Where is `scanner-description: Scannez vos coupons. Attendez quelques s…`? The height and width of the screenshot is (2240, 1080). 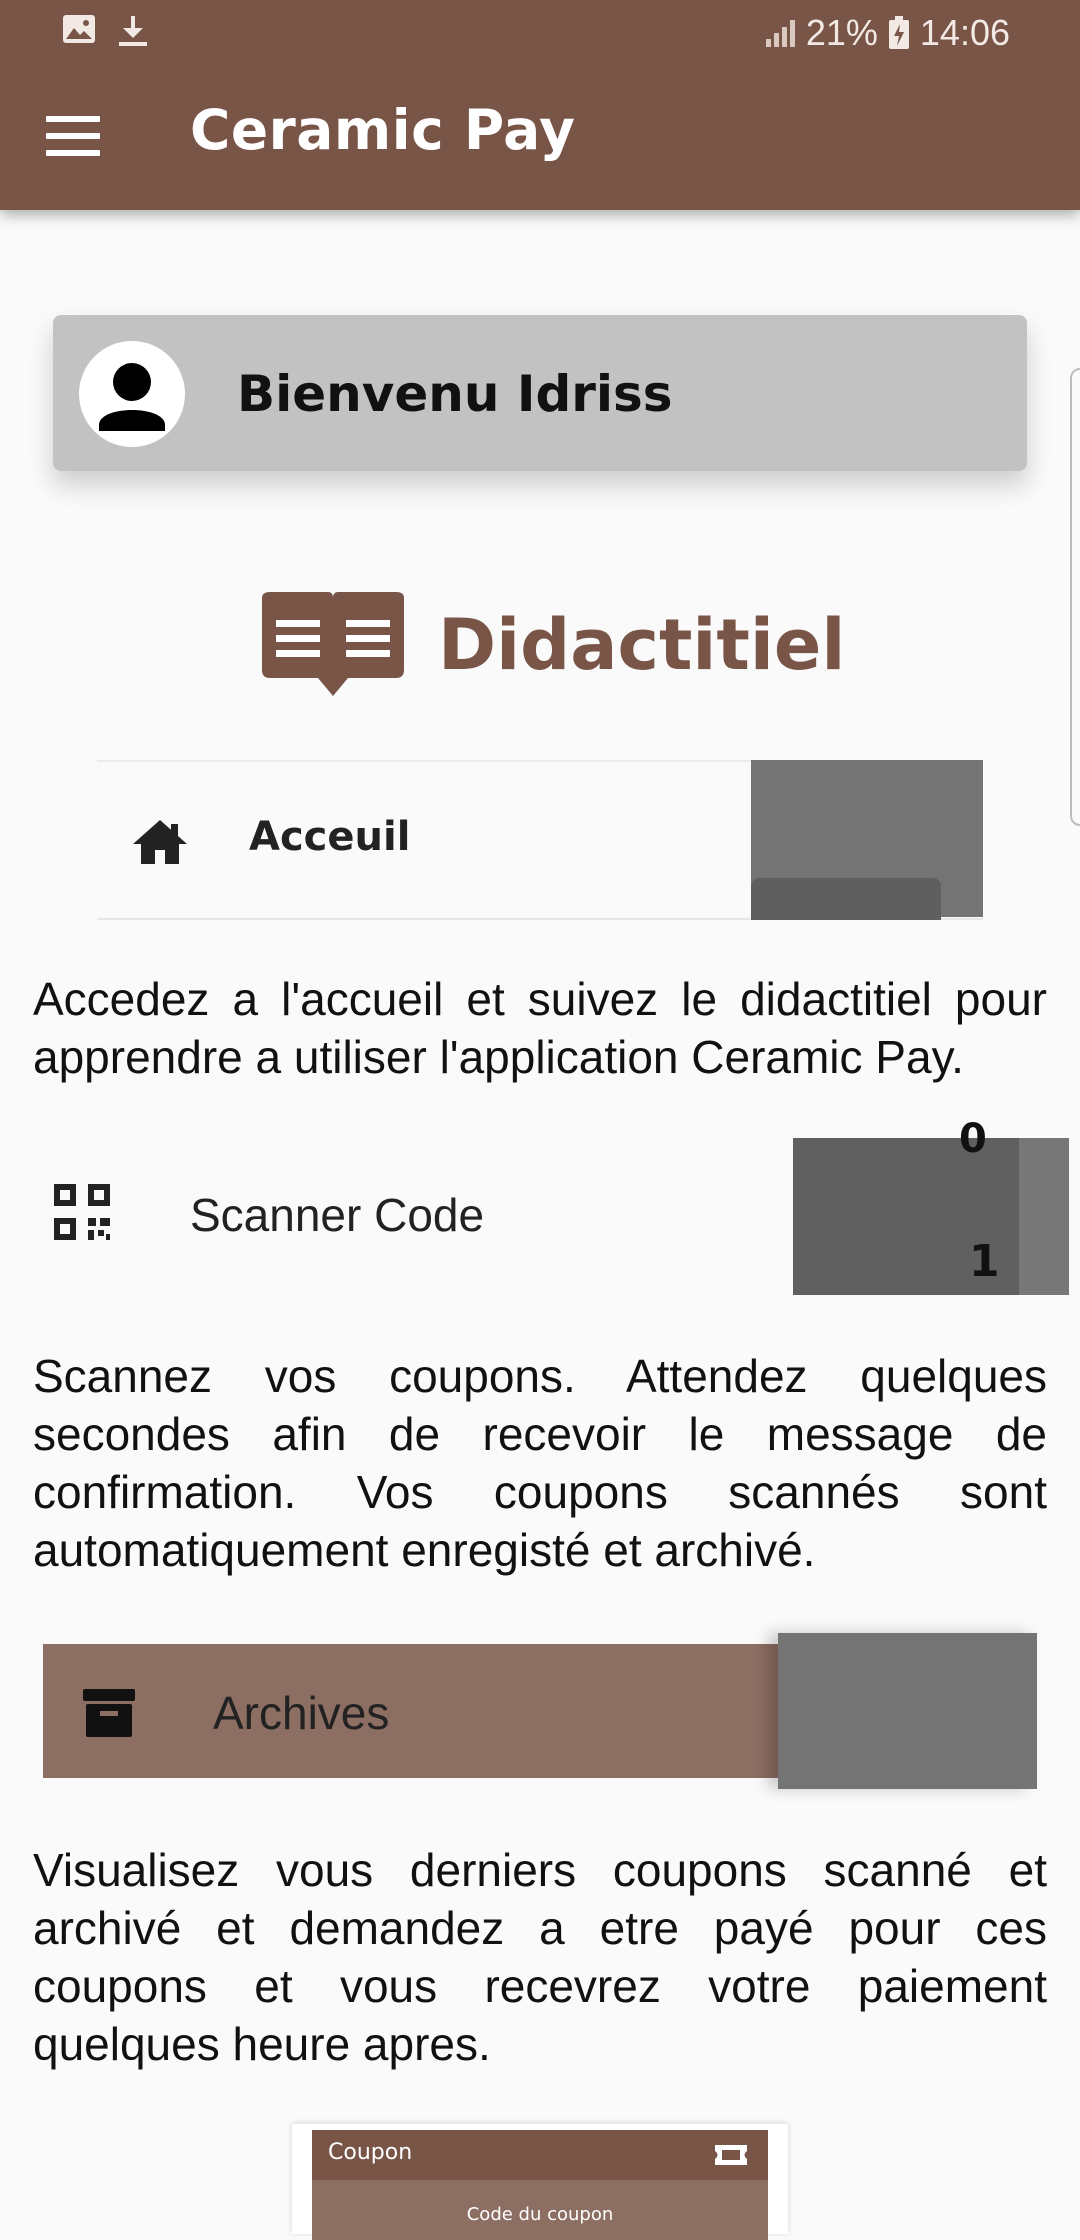 scanner-description: Scannez vos coupons. Attendez quelques s… is located at coordinates (540, 1463).